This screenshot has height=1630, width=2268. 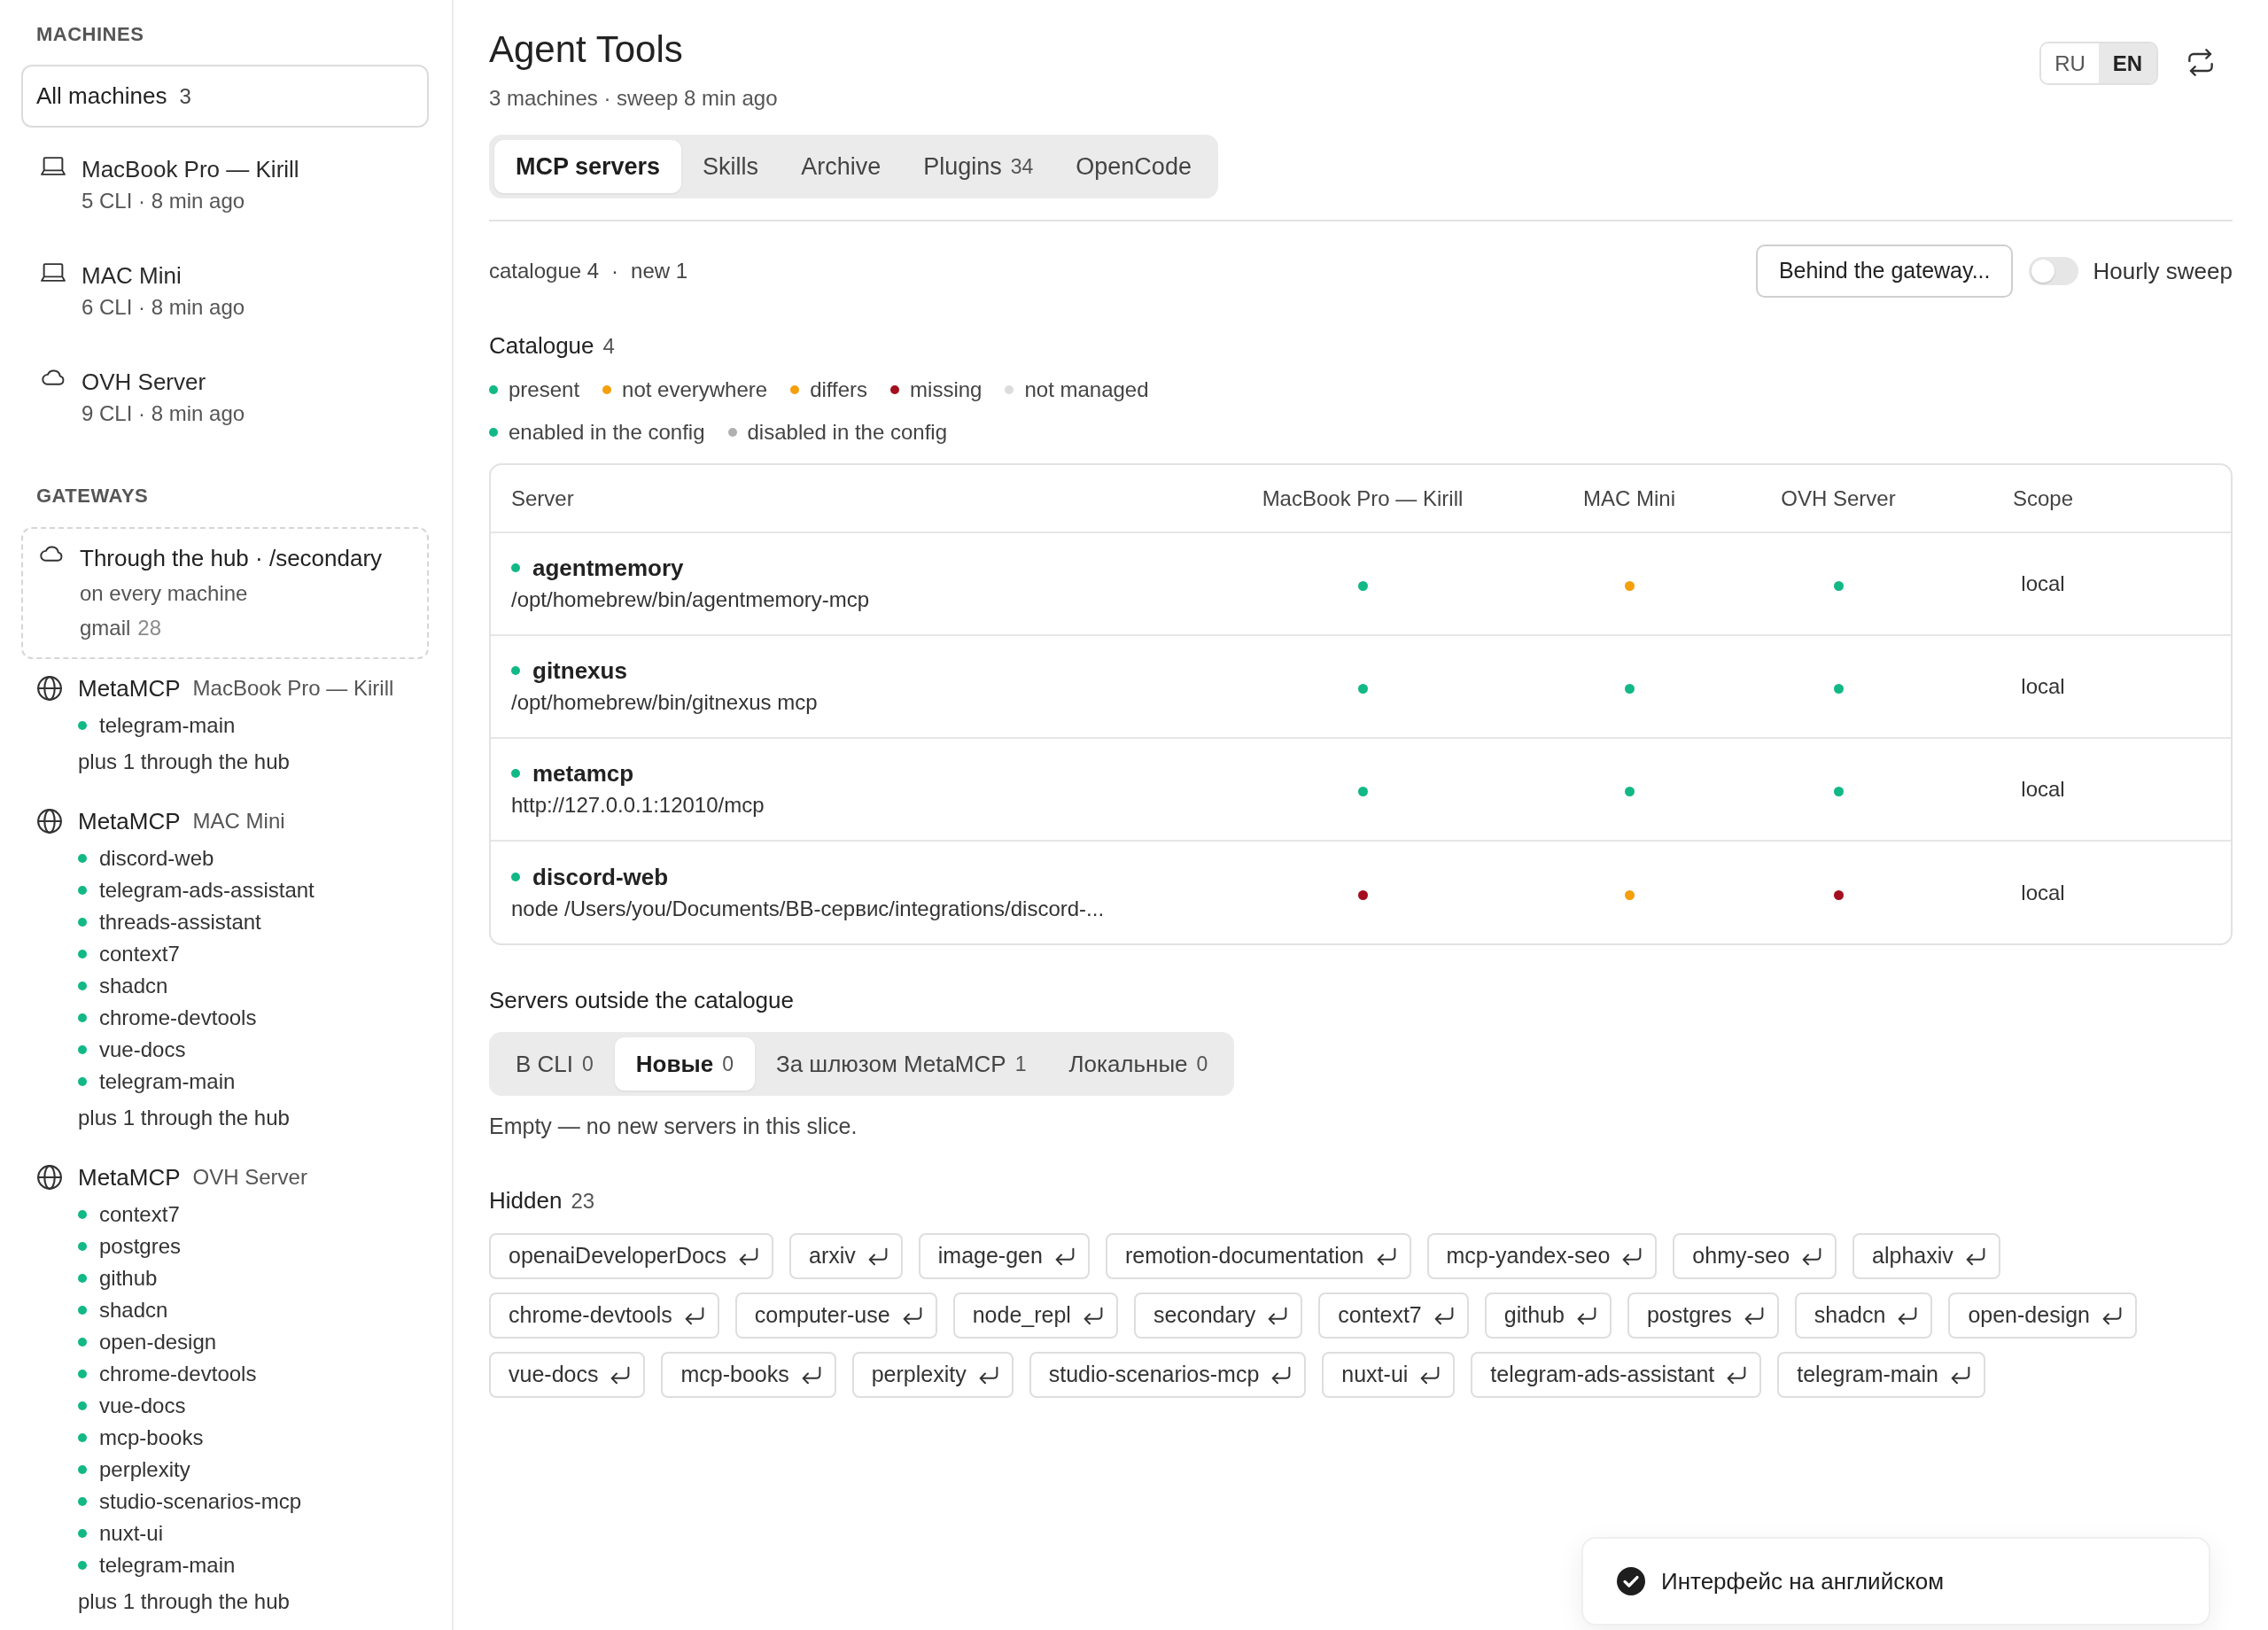 What do you see at coordinates (1755, 1256) in the screenshot?
I see `hidden-server-chip: ohmy-seo` at bounding box center [1755, 1256].